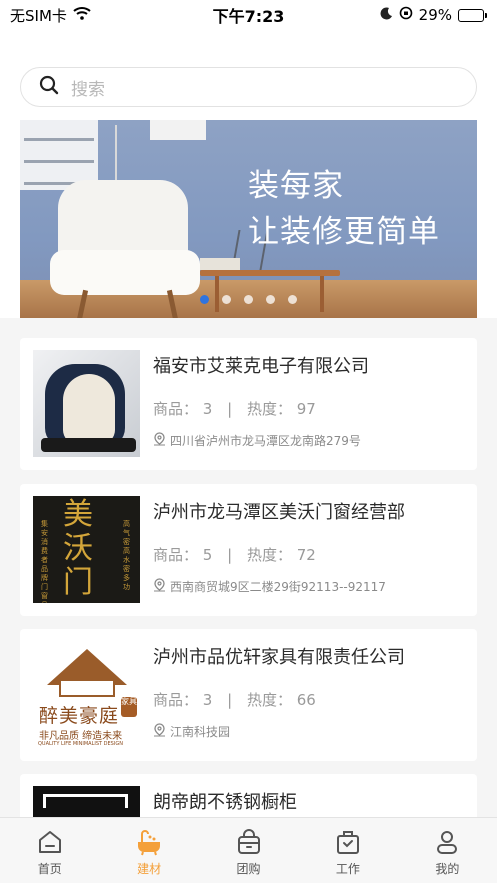 This screenshot has width=497, height=883. Describe the element at coordinates (116, 155) in the screenshot. I see `banner-lamp-image` at that location.